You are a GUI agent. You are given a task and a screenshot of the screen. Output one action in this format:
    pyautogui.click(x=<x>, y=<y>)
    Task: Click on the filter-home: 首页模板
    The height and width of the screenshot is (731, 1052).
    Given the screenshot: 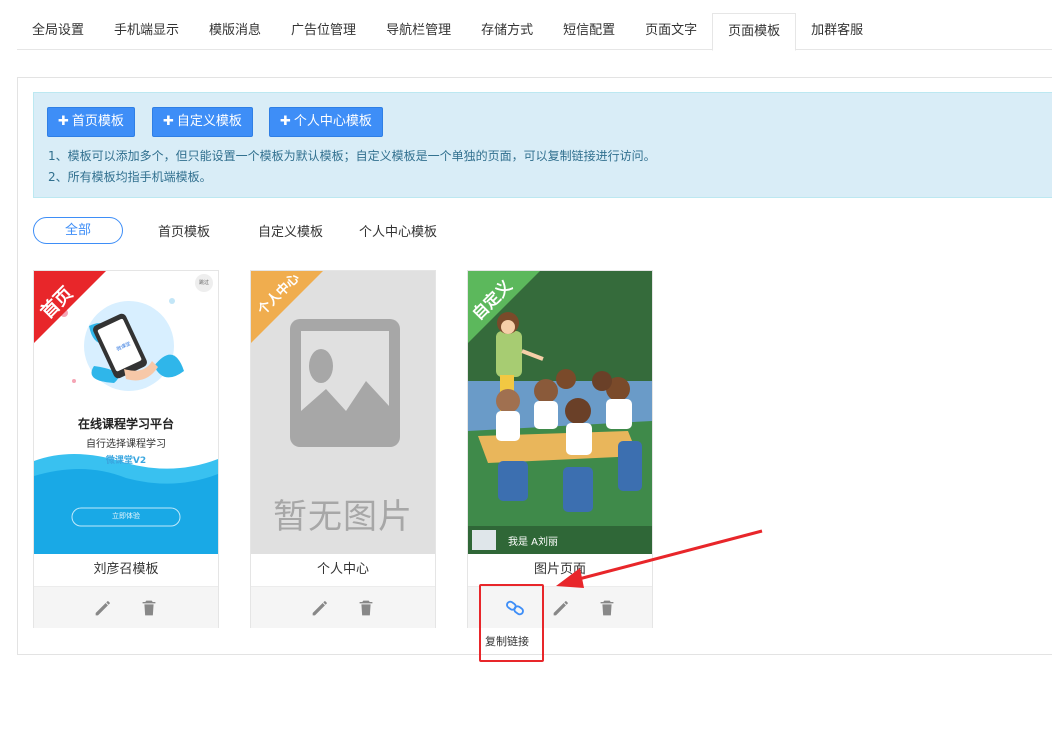 What is the action you would take?
    pyautogui.click(x=184, y=230)
    